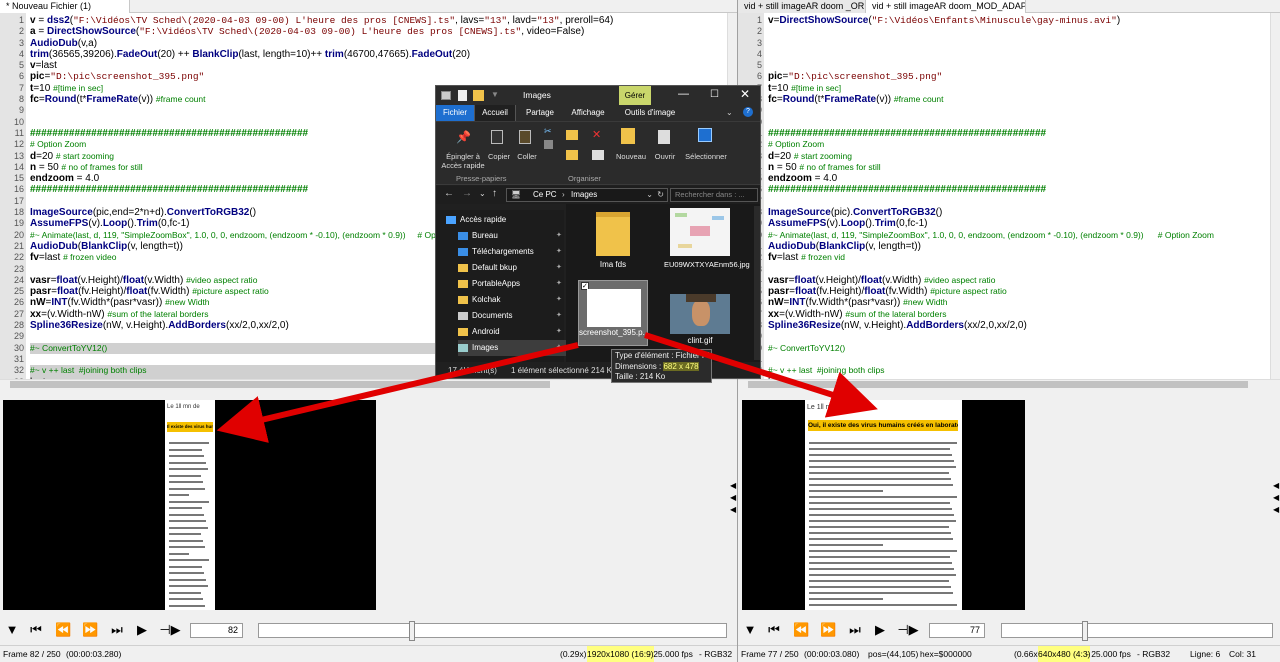  Describe the element at coordinates (492, 631) in the screenshot. I see `left-timeline-slider` at that location.